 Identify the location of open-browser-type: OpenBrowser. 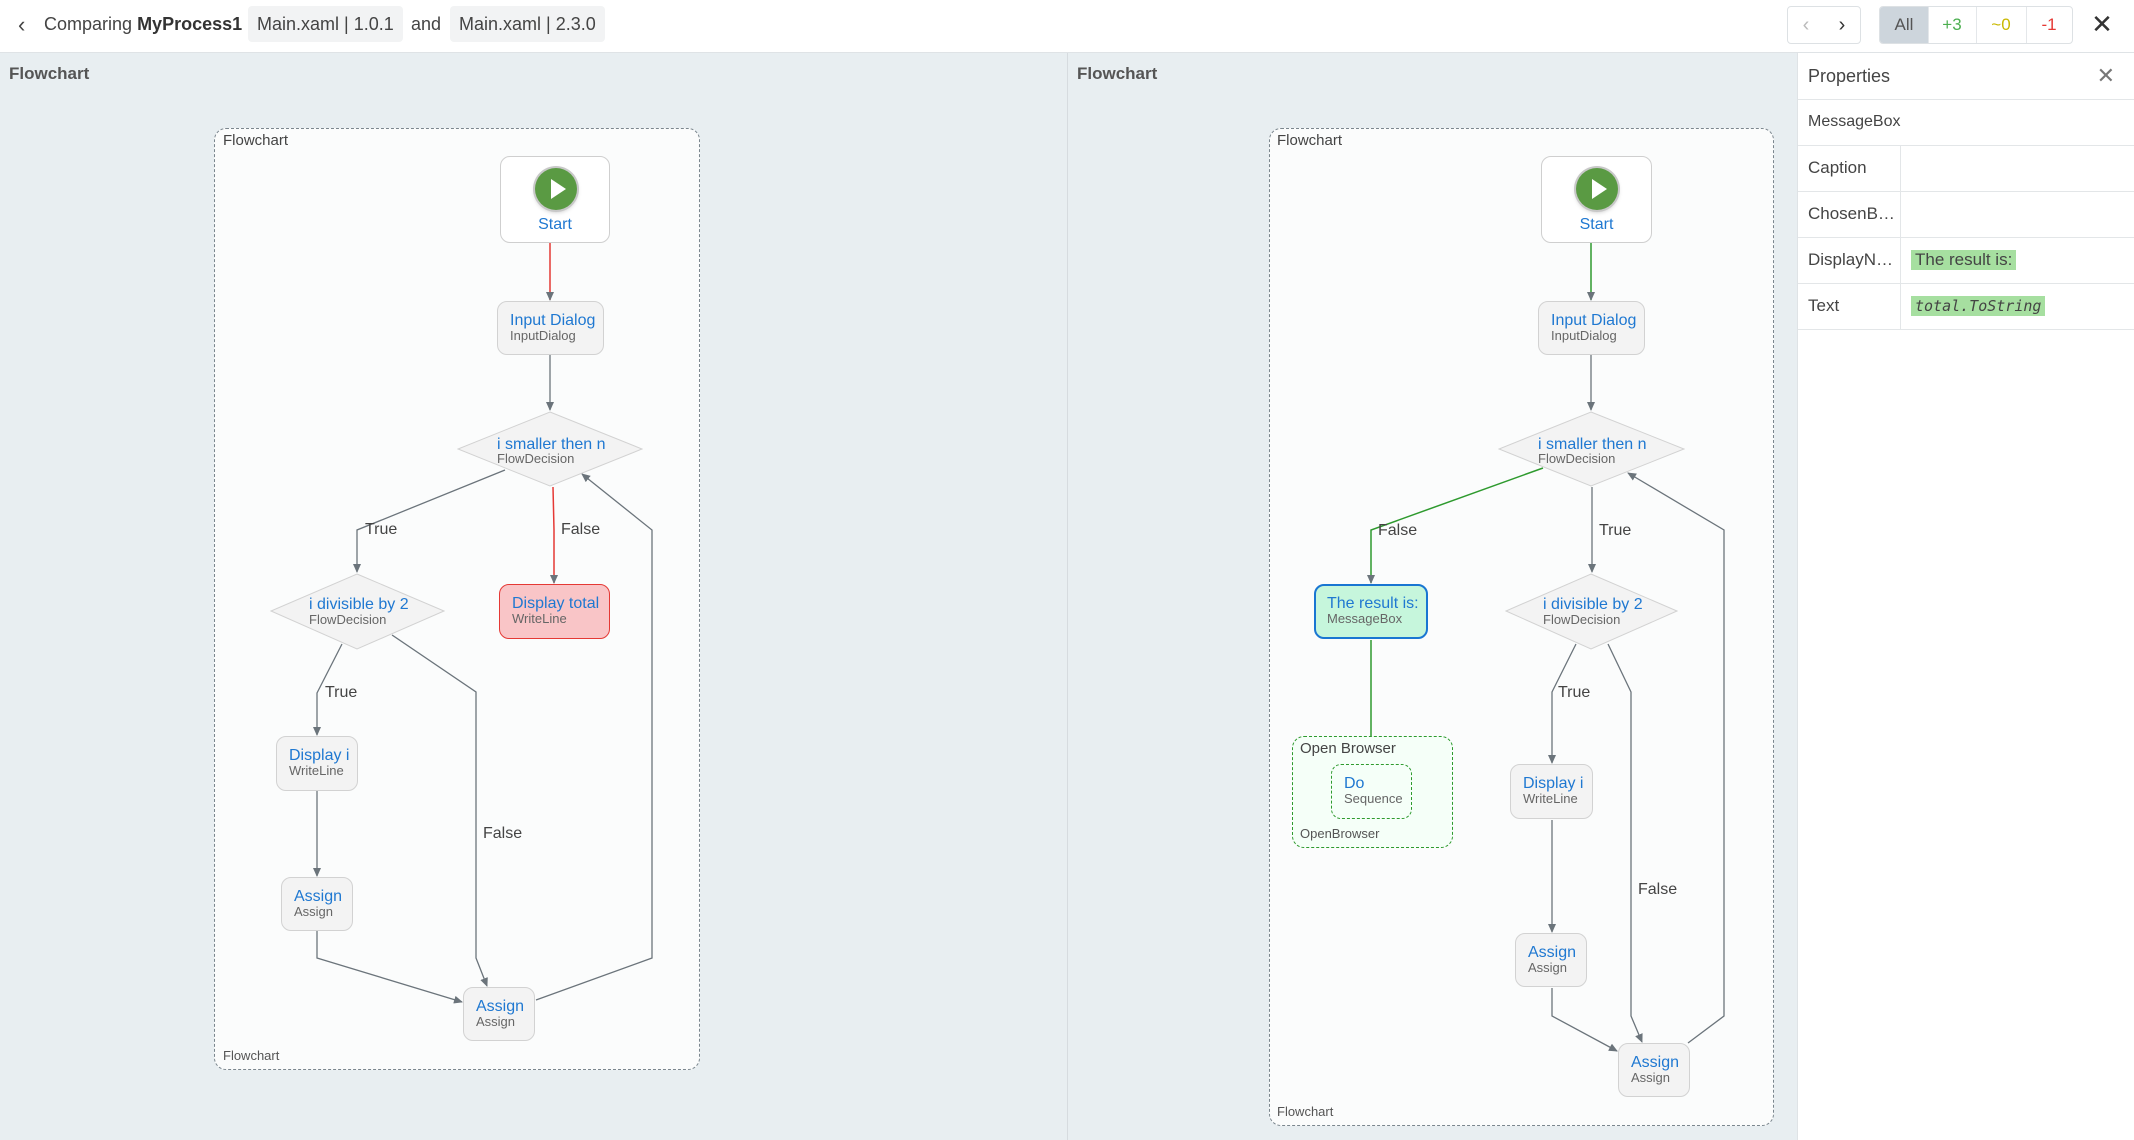
(1340, 833).